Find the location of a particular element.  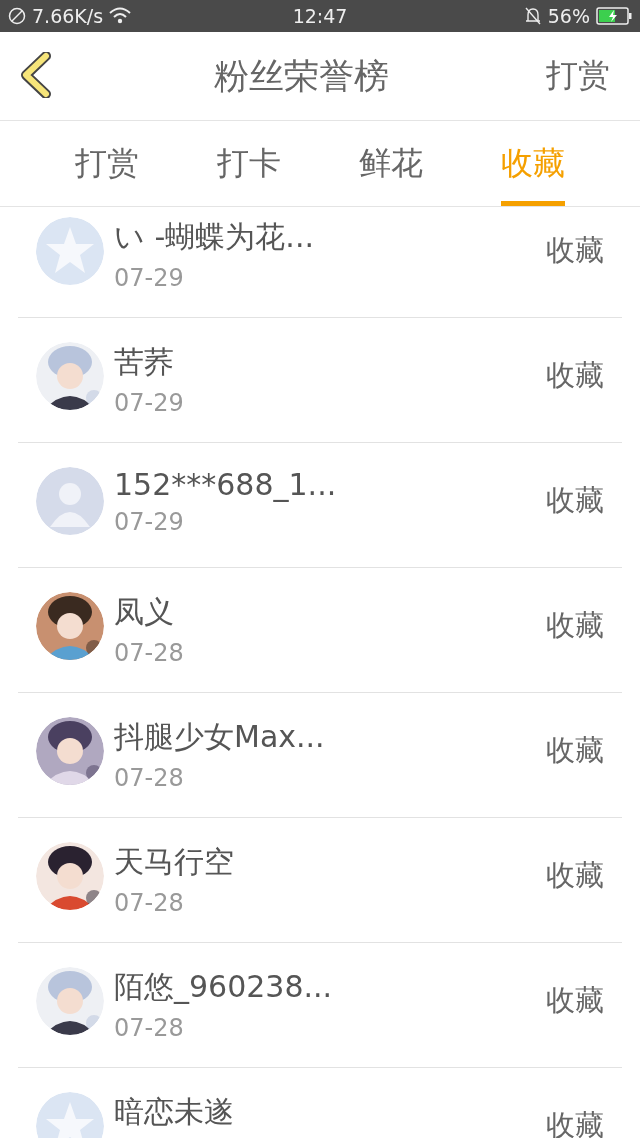

battery-percent: 56% is located at coordinates (568, 16).